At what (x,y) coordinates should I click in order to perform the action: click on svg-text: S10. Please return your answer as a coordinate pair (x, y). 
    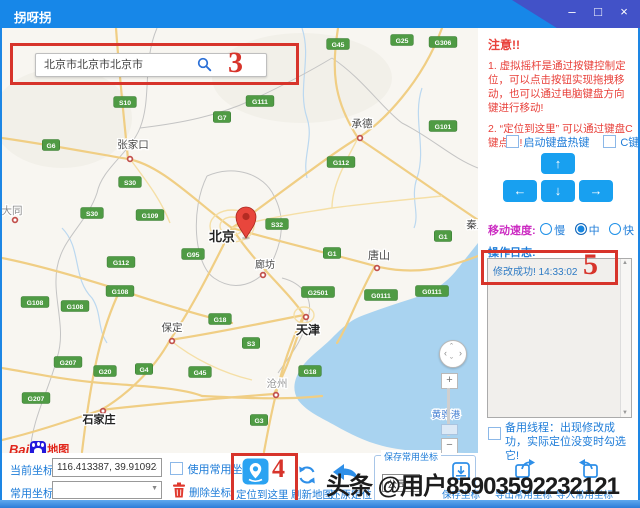
    Looking at the image, I should click on (125, 103).